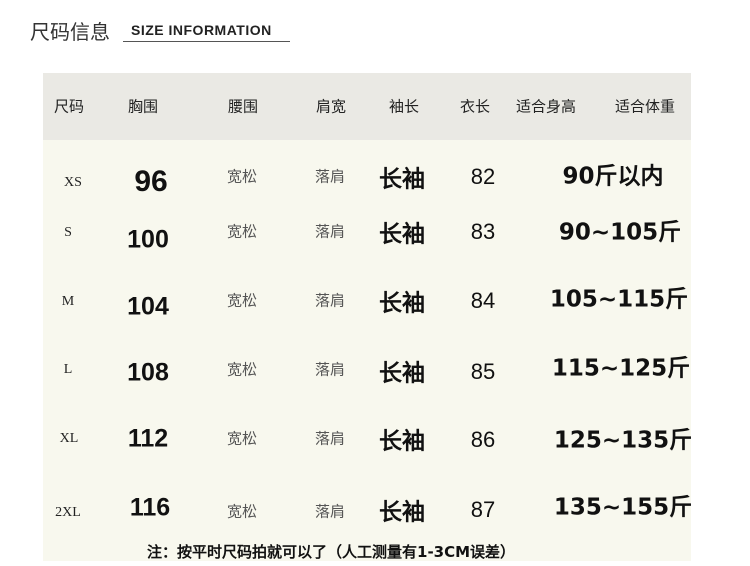 The image size is (750, 566). Describe the element at coordinates (70, 32) in the screenshot. I see `title-chinese: 尺码信息` at that location.